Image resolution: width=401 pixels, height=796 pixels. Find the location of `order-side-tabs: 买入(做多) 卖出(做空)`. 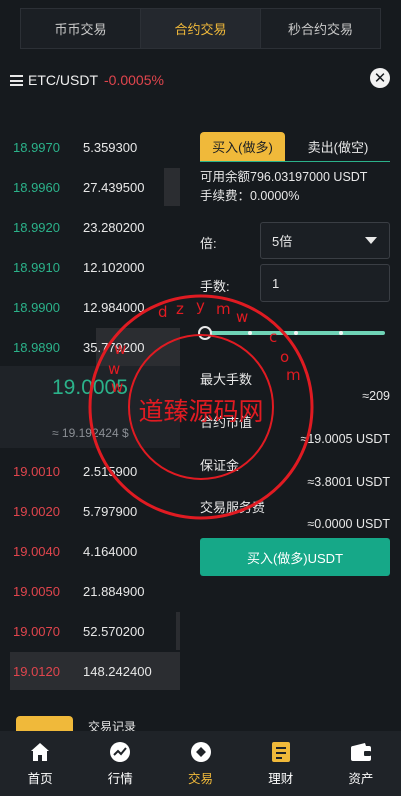

order-side-tabs: 买入(做多) 卖出(做空) is located at coordinates (295, 147).